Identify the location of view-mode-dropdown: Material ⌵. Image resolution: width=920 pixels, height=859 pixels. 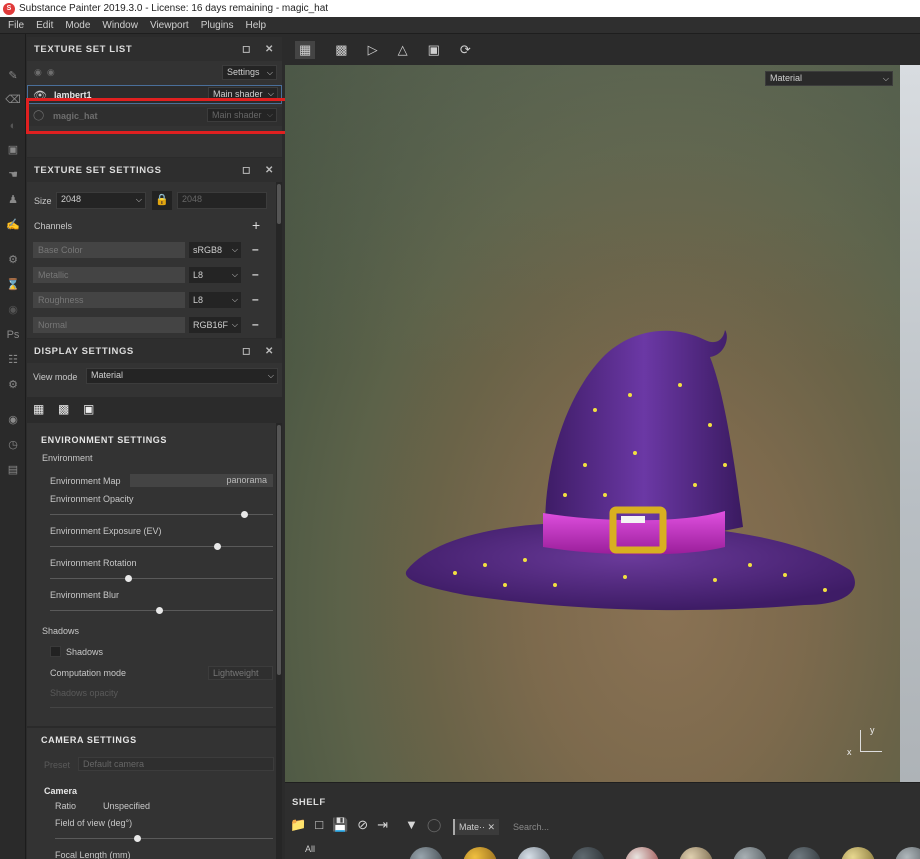
(182, 376).